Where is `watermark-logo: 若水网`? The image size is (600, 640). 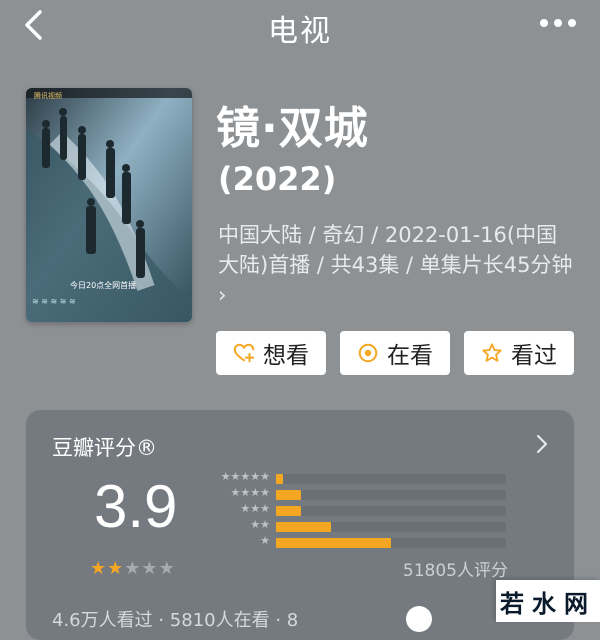 watermark-logo: 若水网 is located at coordinates (548, 601).